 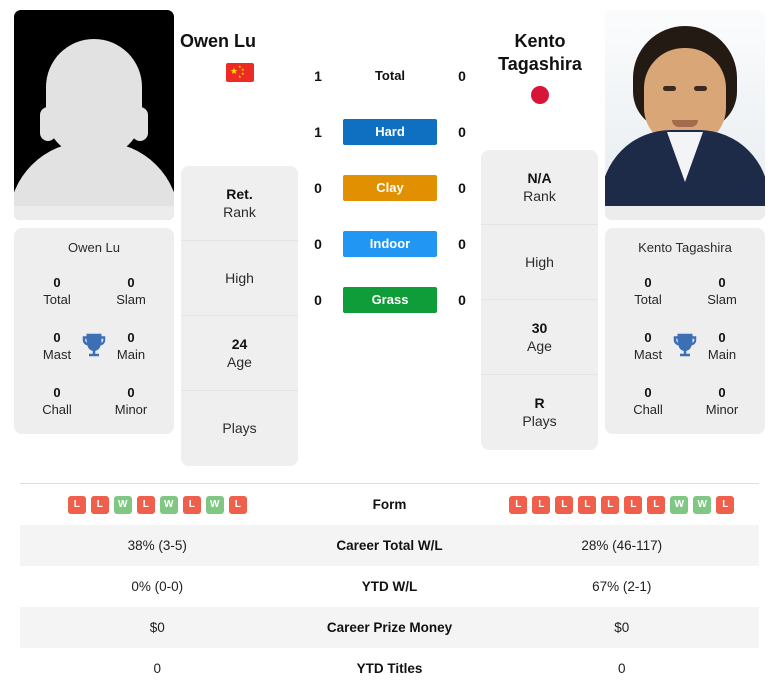 I want to click on surface-row-hard: 1 Hard 0, so click(x=390, y=132).